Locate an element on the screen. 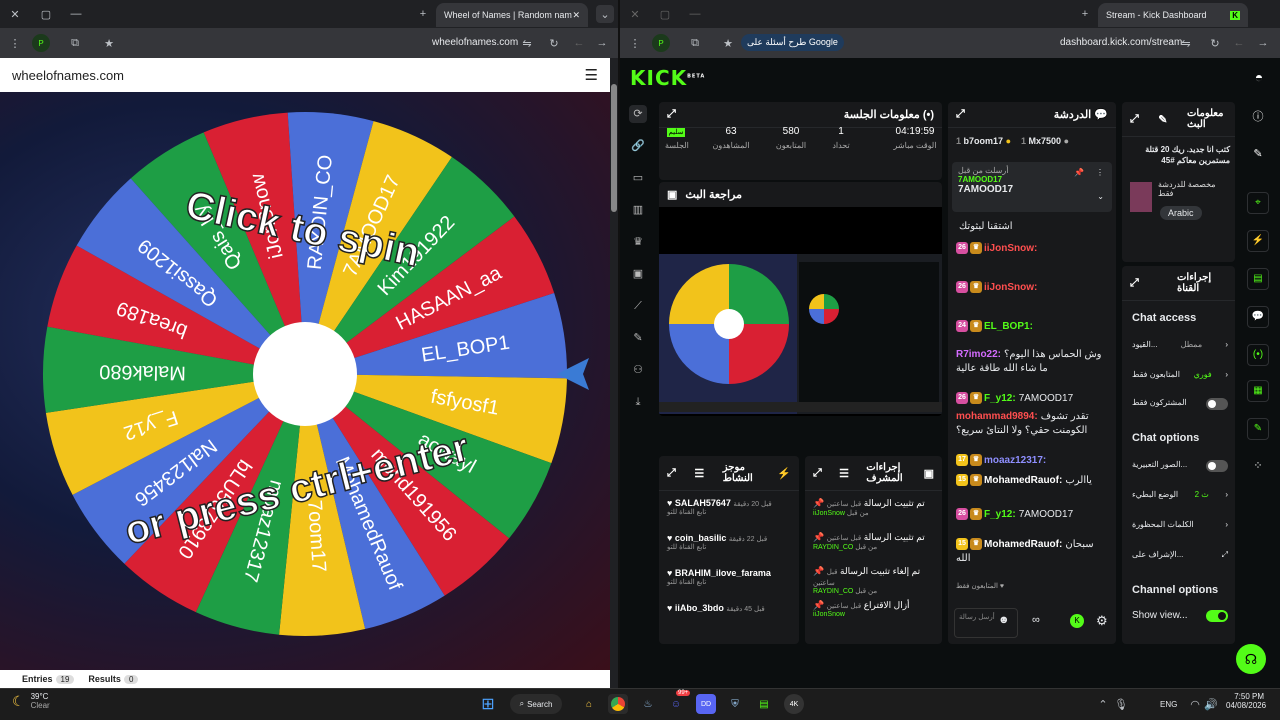  app-shield-icon: ⛨ is located at coordinates (735, 704).